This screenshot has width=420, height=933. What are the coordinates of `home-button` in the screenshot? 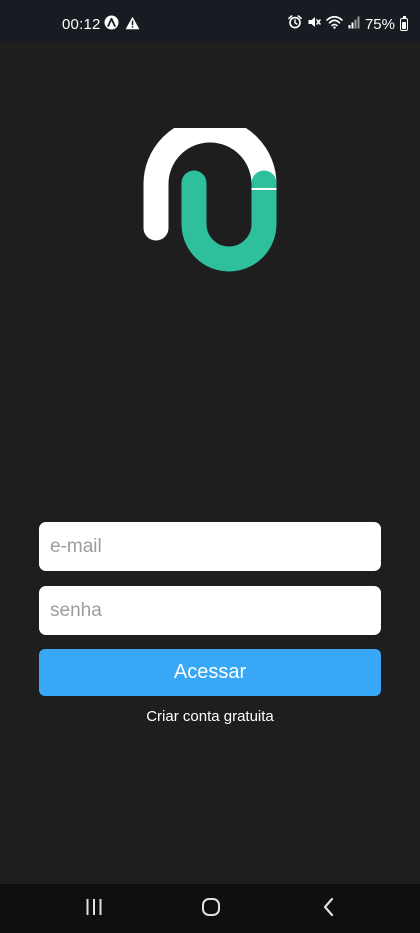 It's located at (211, 909).